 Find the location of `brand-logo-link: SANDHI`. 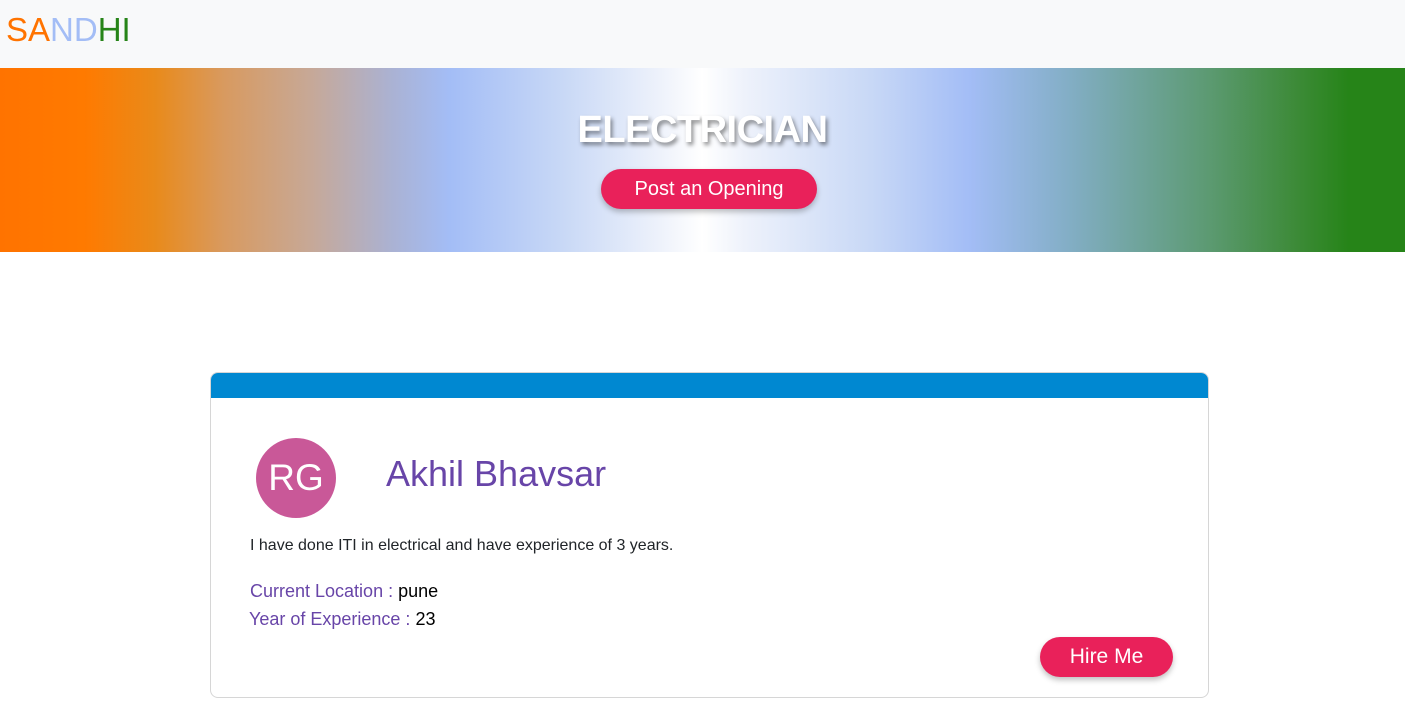

brand-logo-link: SANDHI is located at coordinates (68, 30).